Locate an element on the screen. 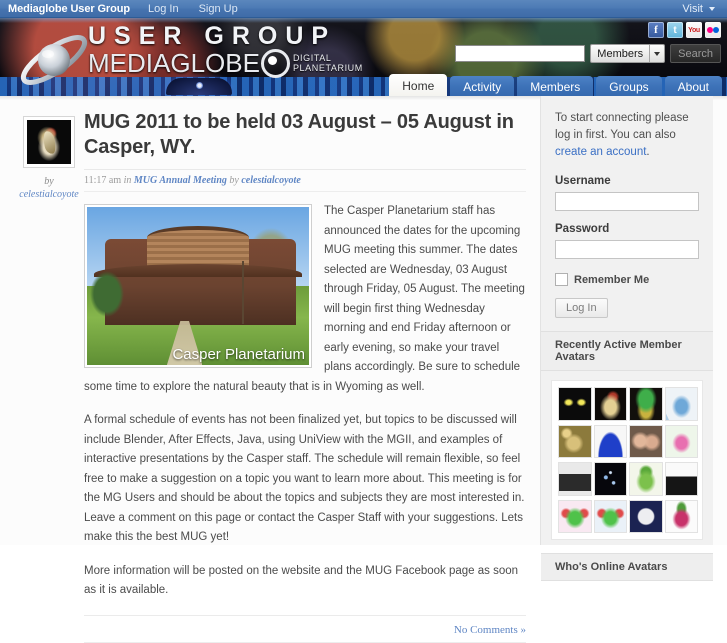  username-input is located at coordinates (627, 201).